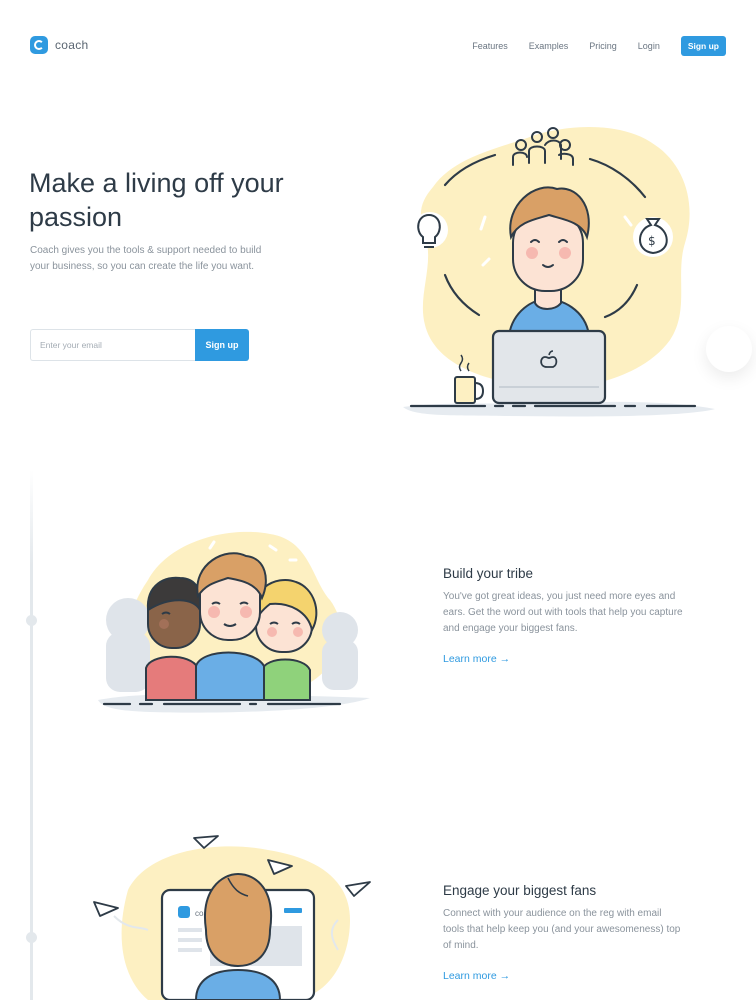  I want to click on logo-text: coach, so click(72, 45).